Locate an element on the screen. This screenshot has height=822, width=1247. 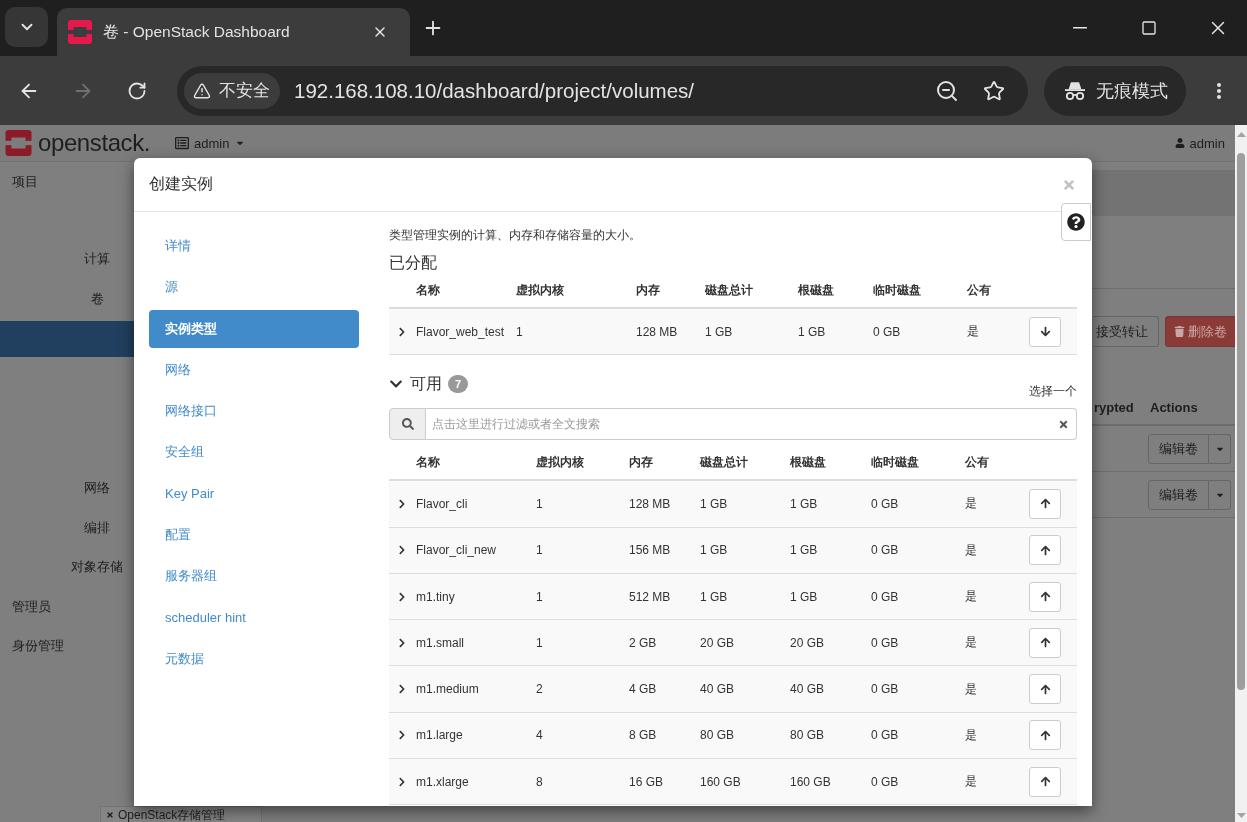
sidebar-item: 管理员 is located at coordinates (67, 607).